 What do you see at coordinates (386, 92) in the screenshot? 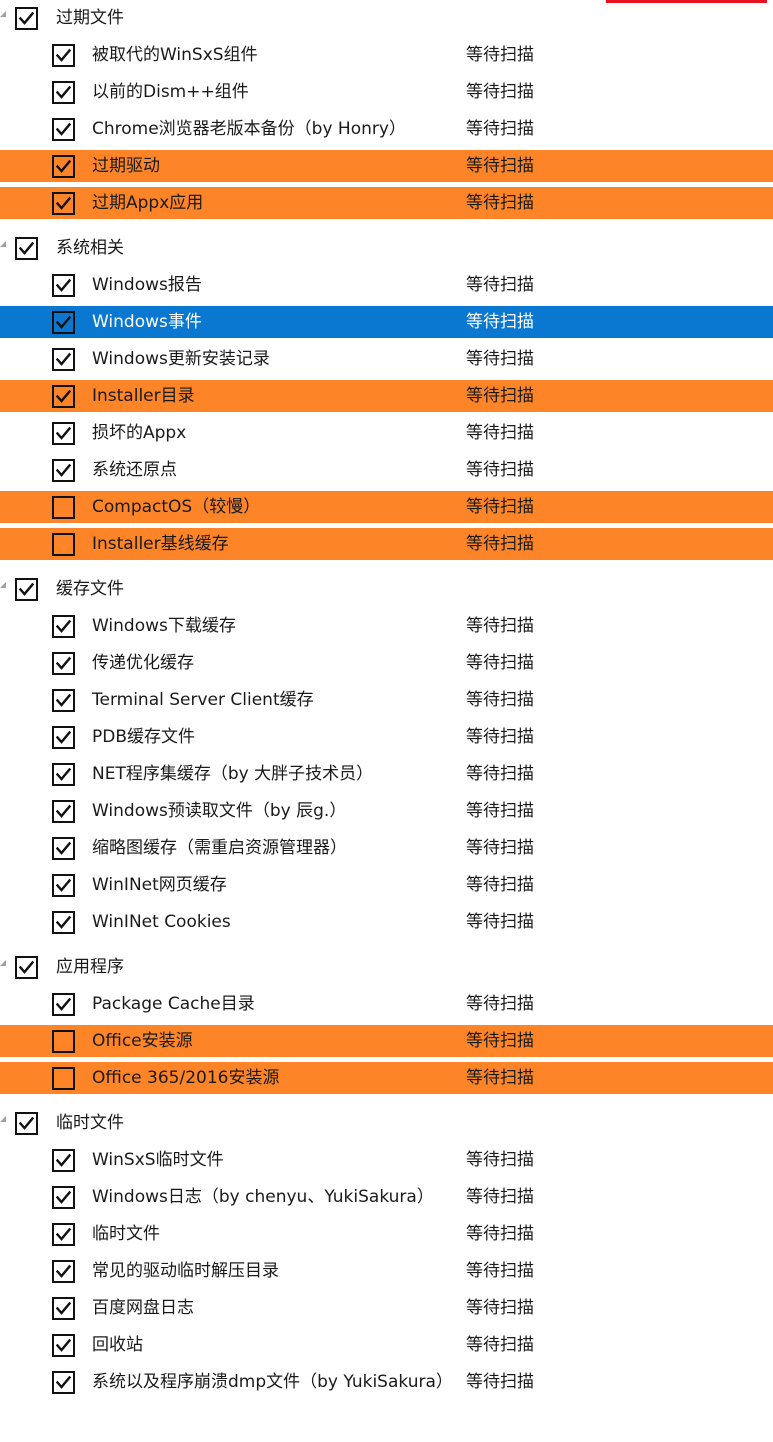
I see `list-item: 以前的Dism++组件 等待扫描` at bounding box center [386, 92].